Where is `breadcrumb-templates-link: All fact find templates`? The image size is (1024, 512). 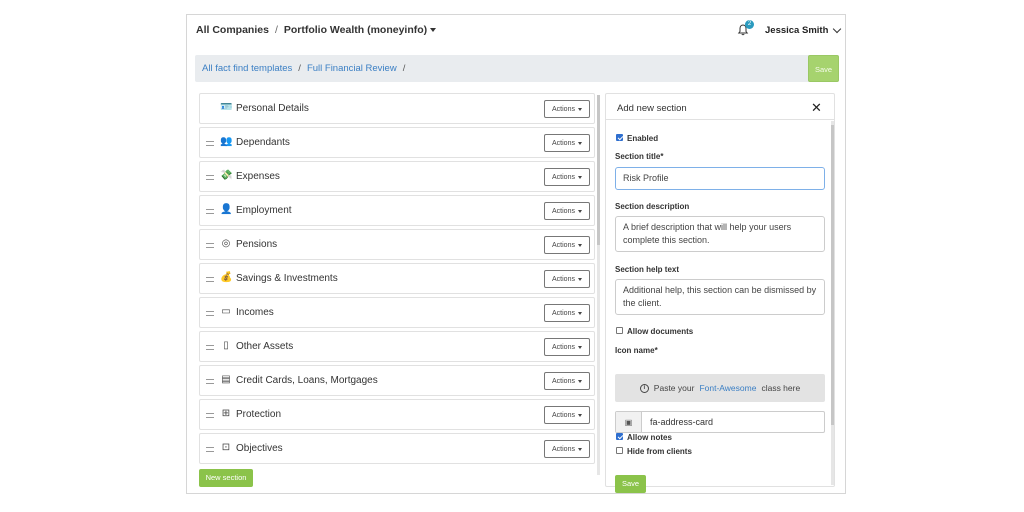 breadcrumb-templates-link: All fact find templates is located at coordinates (247, 68).